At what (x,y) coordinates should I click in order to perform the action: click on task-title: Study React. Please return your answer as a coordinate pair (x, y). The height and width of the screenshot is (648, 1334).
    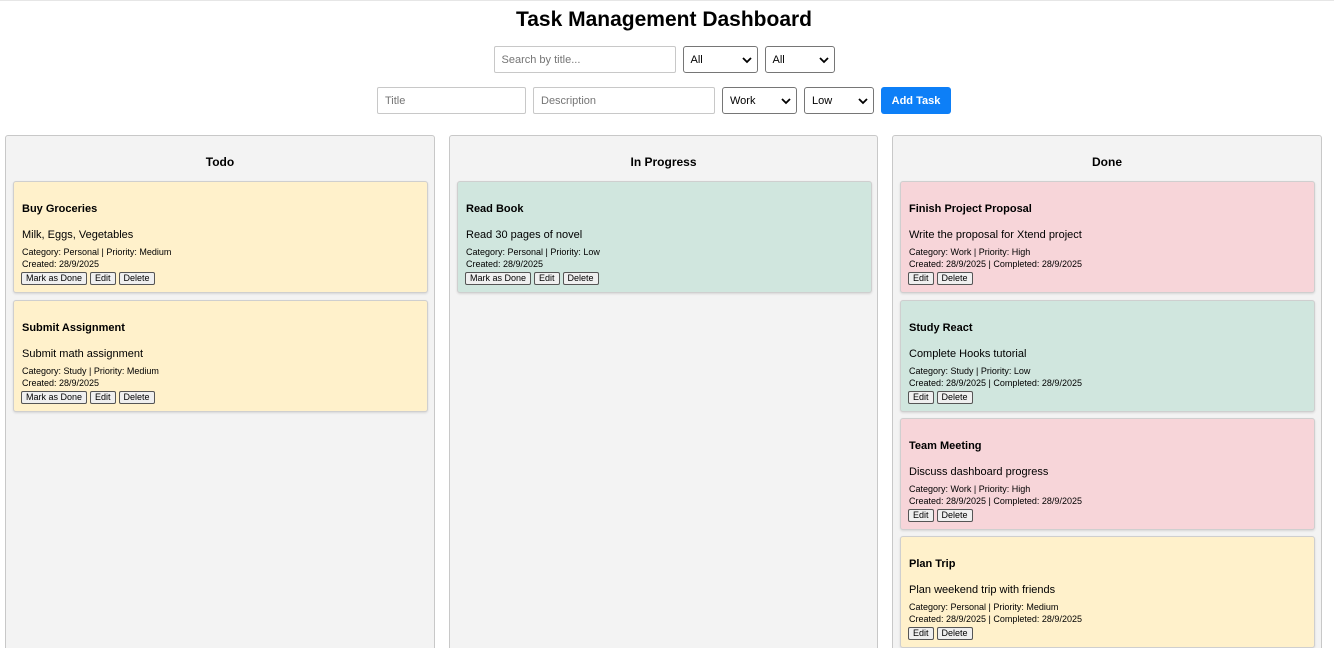
    Looking at the image, I should click on (941, 328).